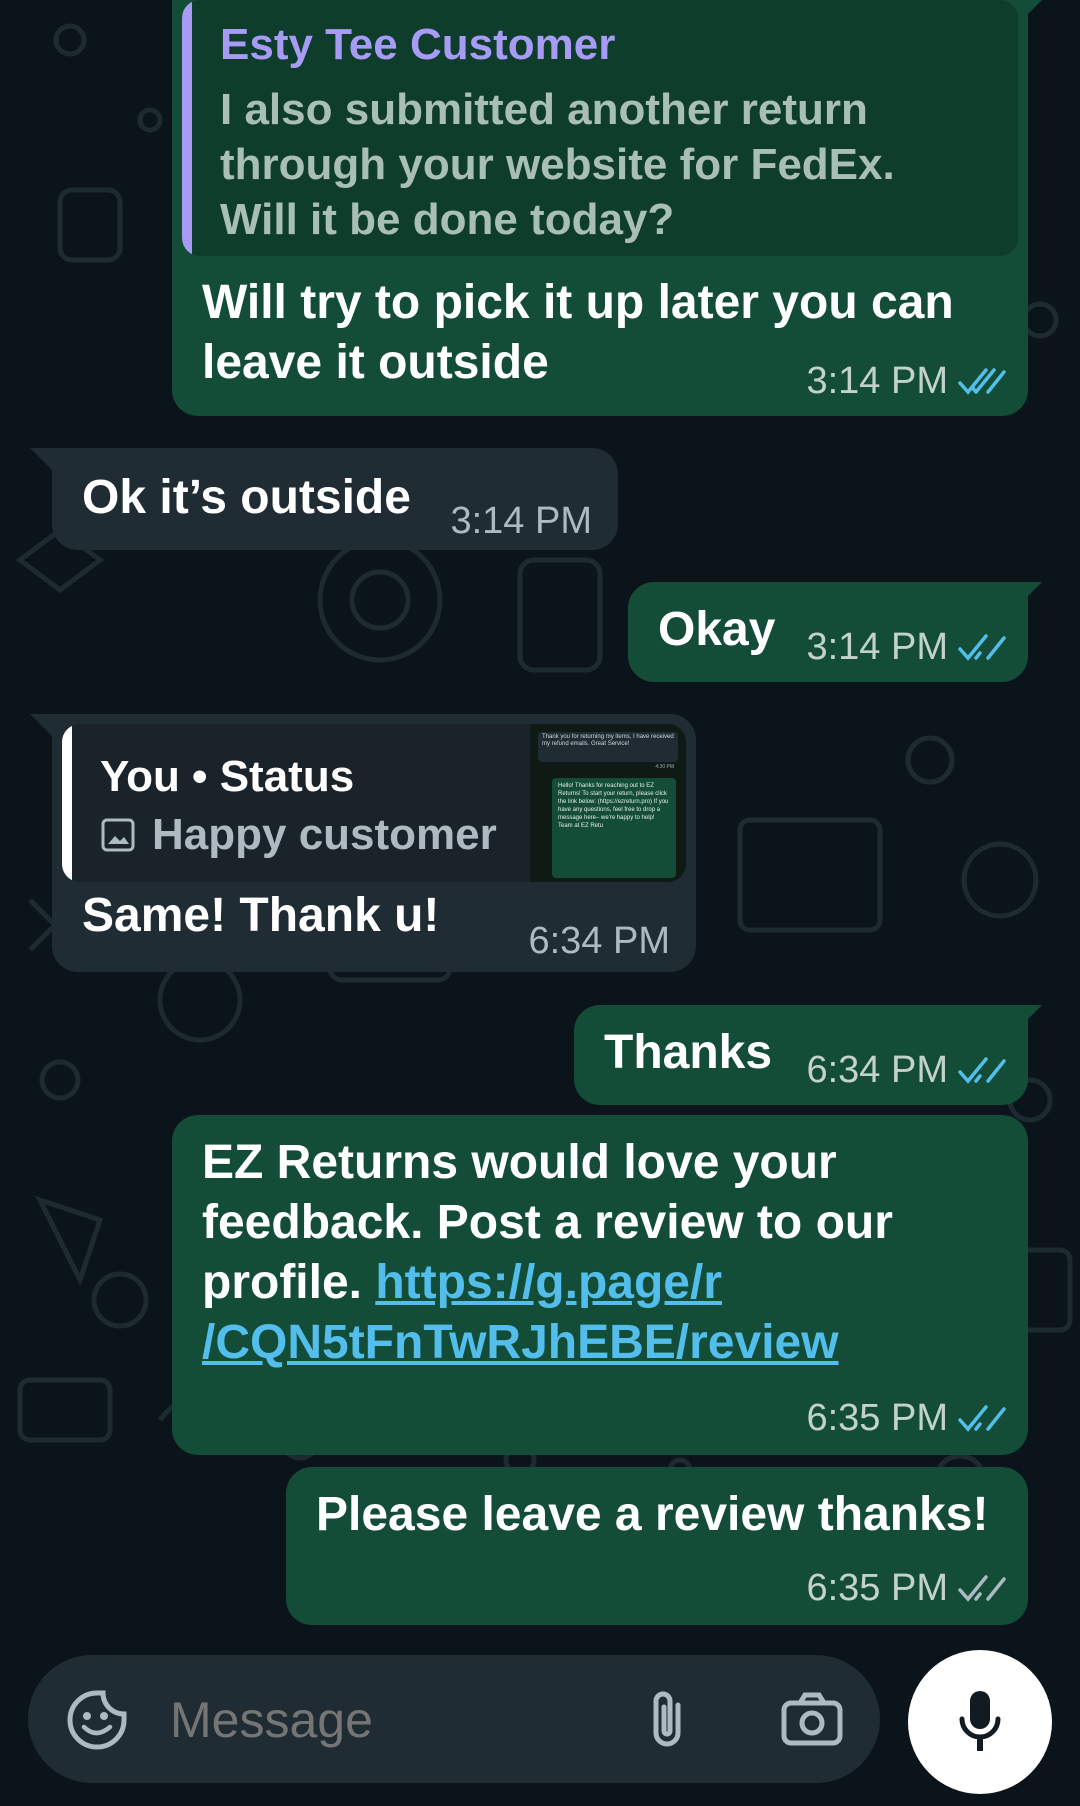 The image size is (1080, 1806). I want to click on message-bubble-outgoing: Okay 3:14 PM, so click(828, 632).